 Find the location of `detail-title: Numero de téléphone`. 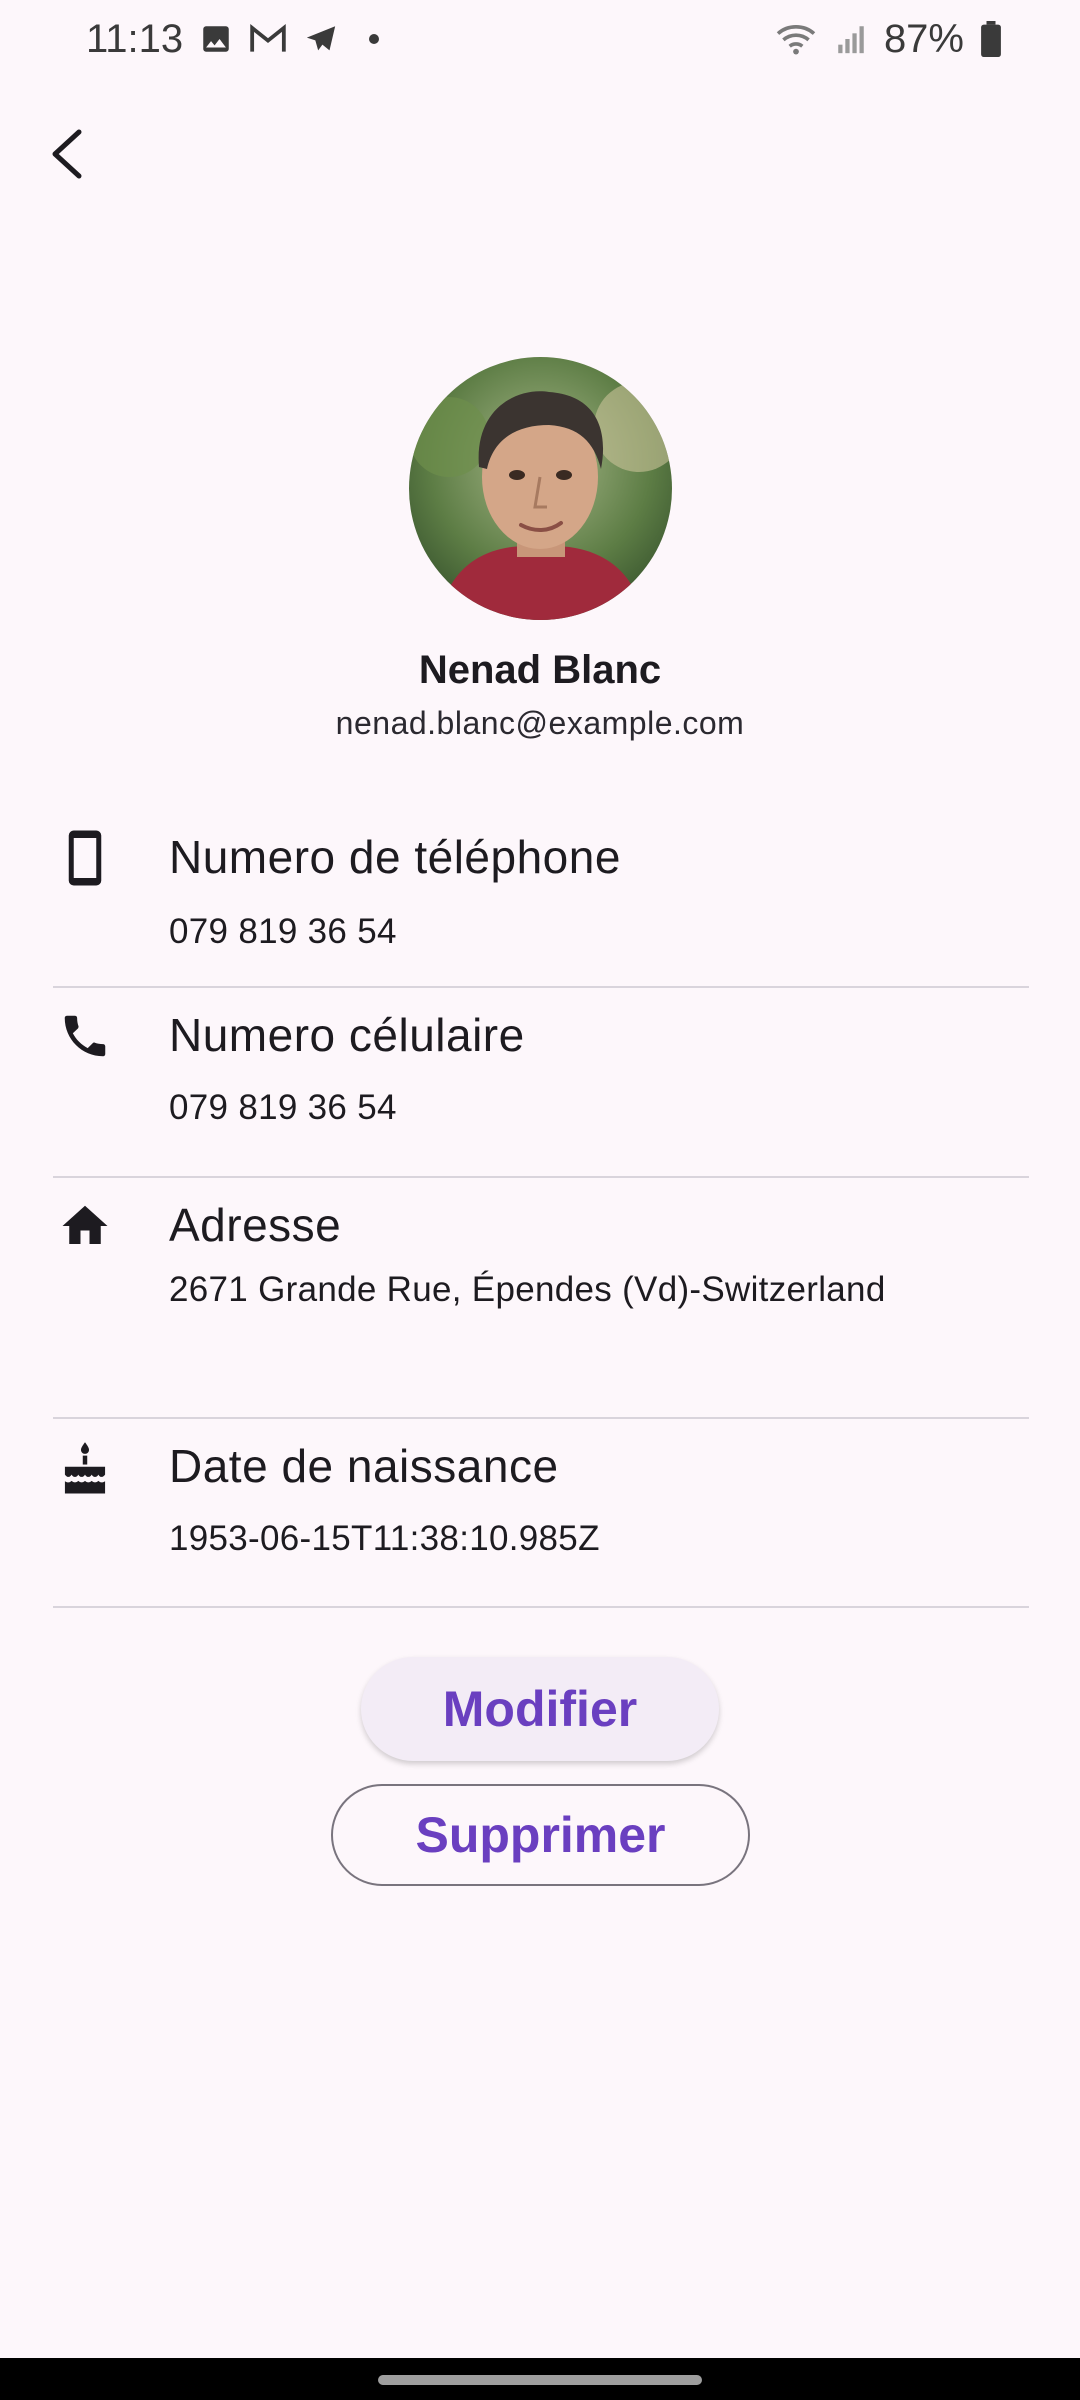

detail-title: Numero de téléphone is located at coordinates (395, 857).